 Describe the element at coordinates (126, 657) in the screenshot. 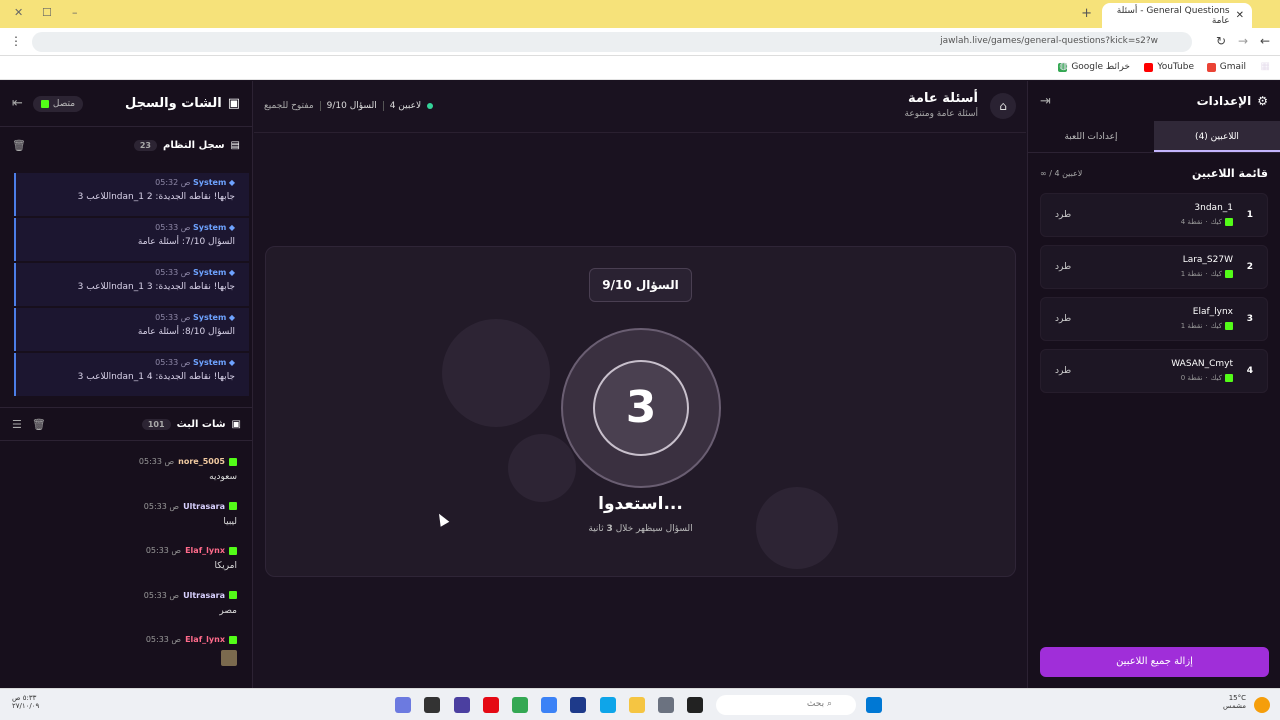

I see `chat-message: 05:33 ص Elaf_lynx` at that location.